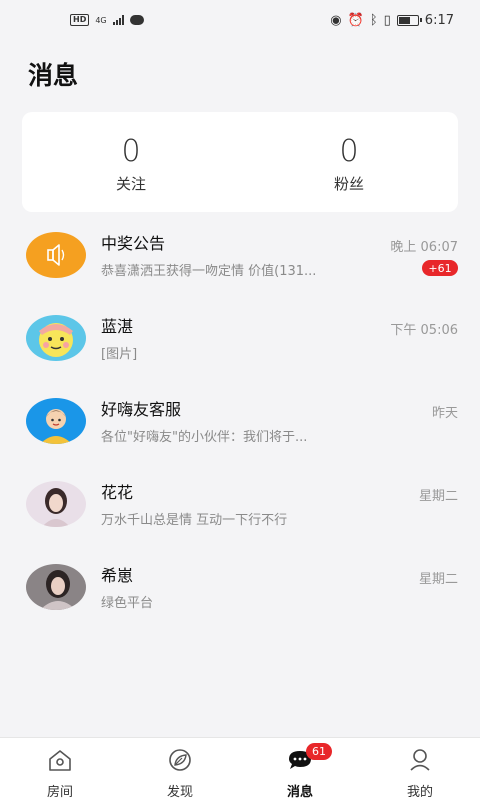  What do you see at coordinates (392, 20) in the screenshot?
I see `status-bar-right: ◉ ⏰ ᛒ ▯ 6:17` at bounding box center [392, 20].